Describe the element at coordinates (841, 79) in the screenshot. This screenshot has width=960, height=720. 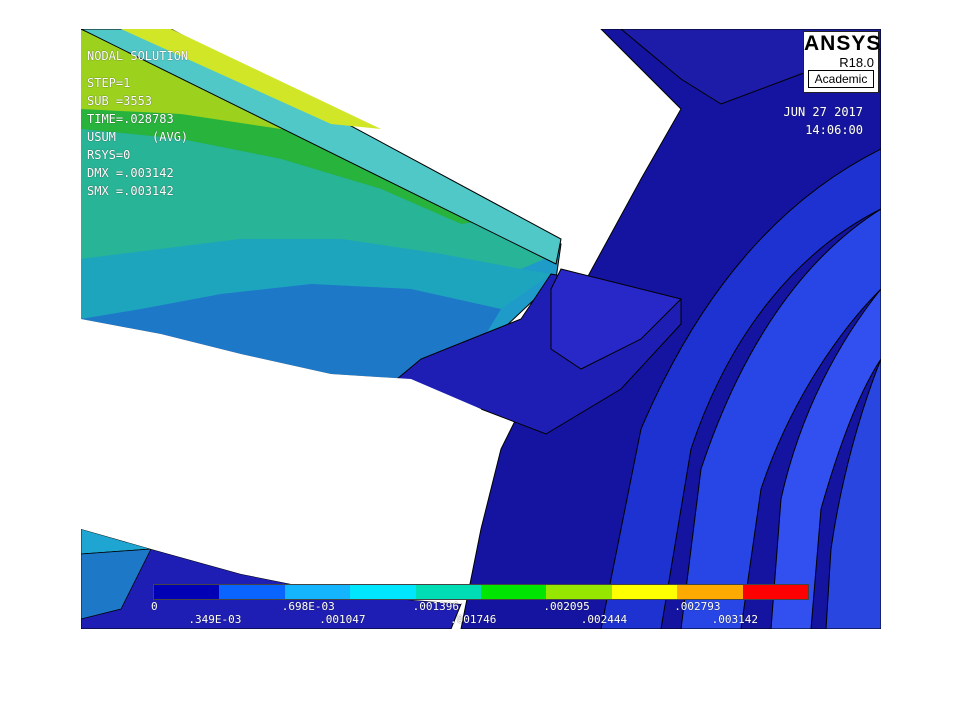
I see `logo-edition: Academic` at that location.